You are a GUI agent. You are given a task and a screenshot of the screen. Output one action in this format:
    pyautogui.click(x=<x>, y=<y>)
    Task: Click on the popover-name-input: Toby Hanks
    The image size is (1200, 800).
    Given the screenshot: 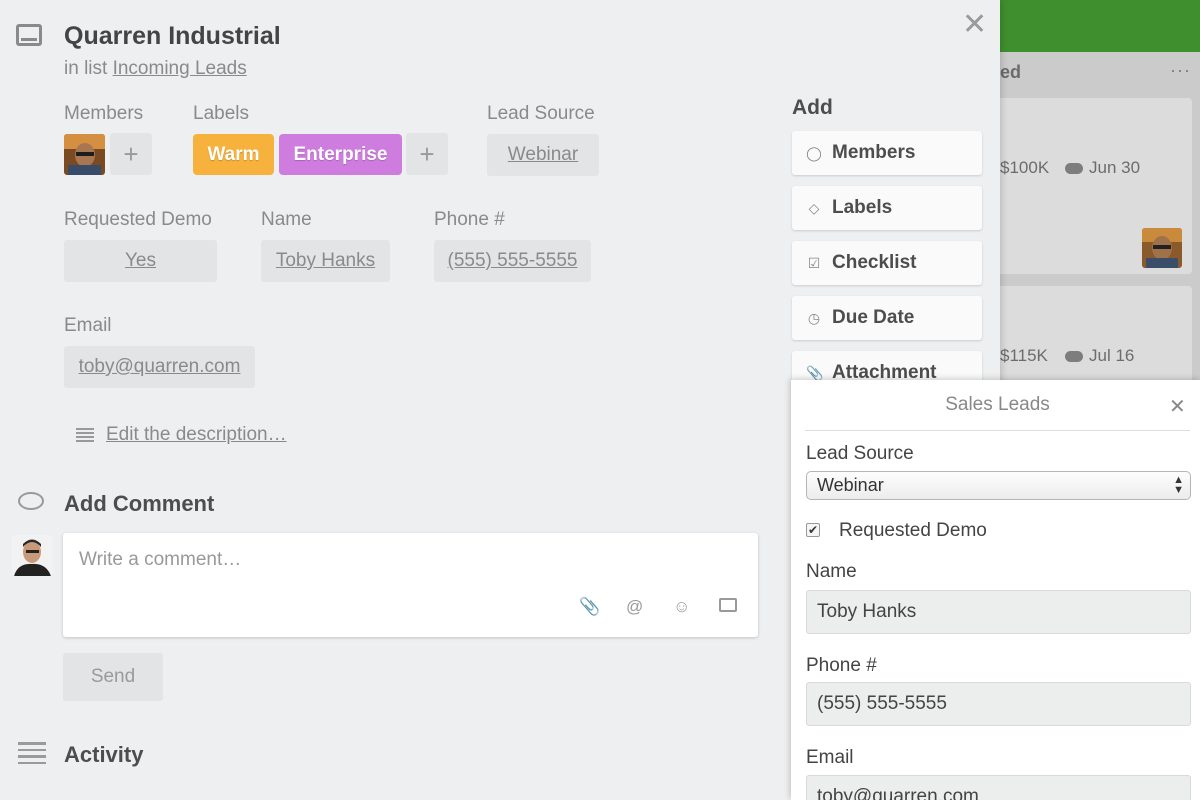 What is the action you would take?
    pyautogui.click(x=998, y=612)
    